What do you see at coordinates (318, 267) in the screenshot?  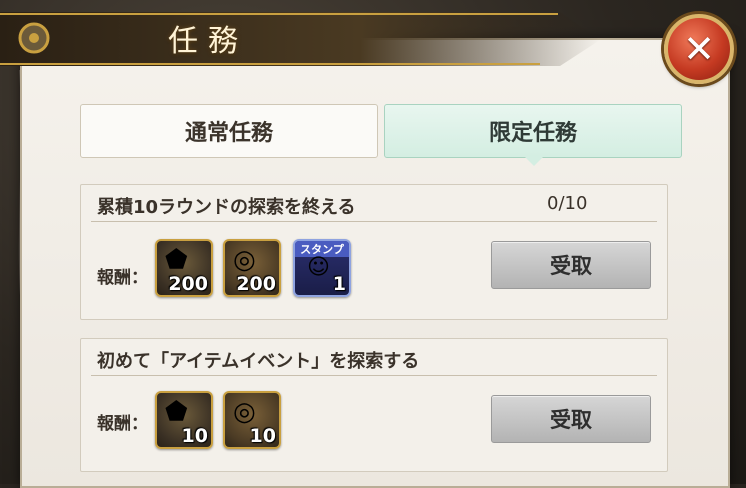 I see `stamp-icon: ☺` at bounding box center [318, 267].